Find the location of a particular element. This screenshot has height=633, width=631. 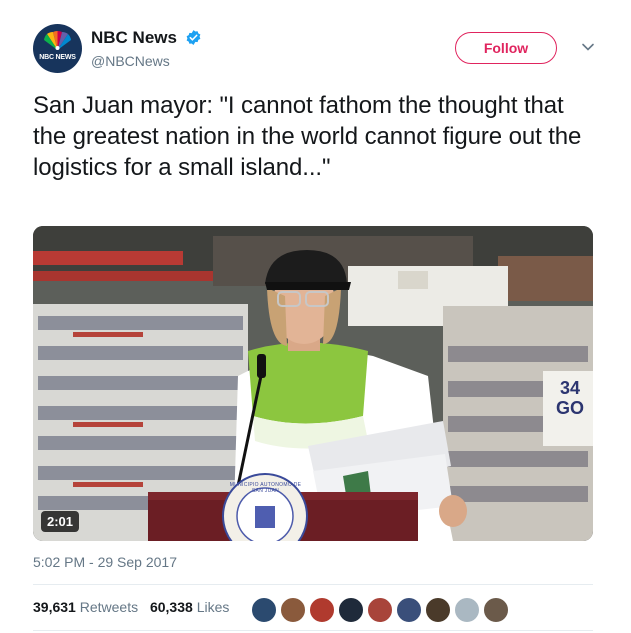

seal-text: MUNICIPIO AUTONOMO DE SAN JUAN is located at coordinates (265, 488).